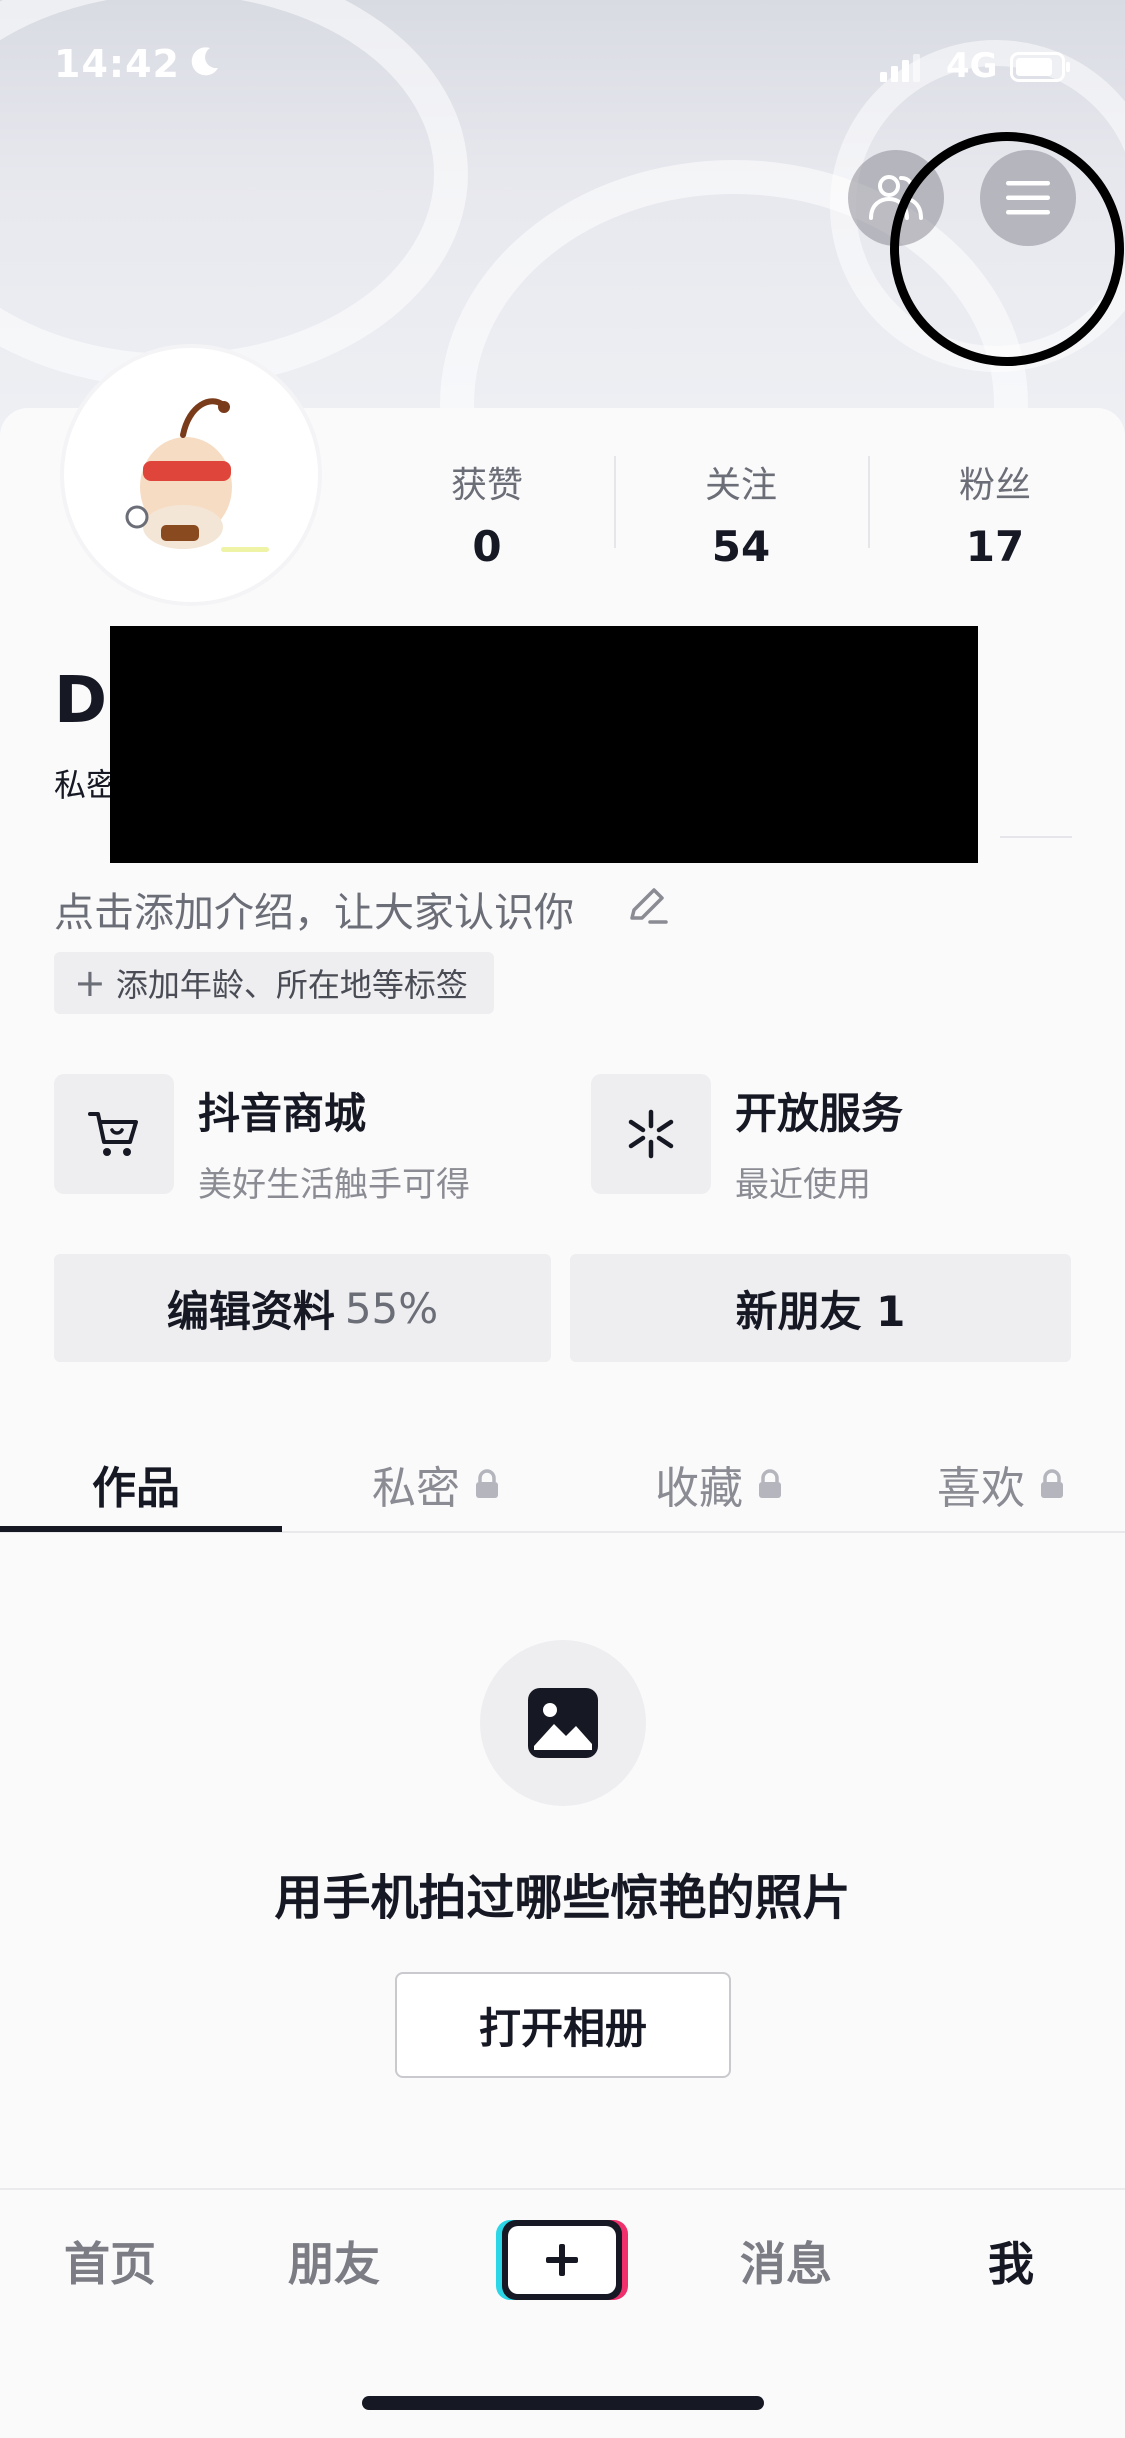  I want to click on stat-fans: 粉丝 17, so click(995, 513).